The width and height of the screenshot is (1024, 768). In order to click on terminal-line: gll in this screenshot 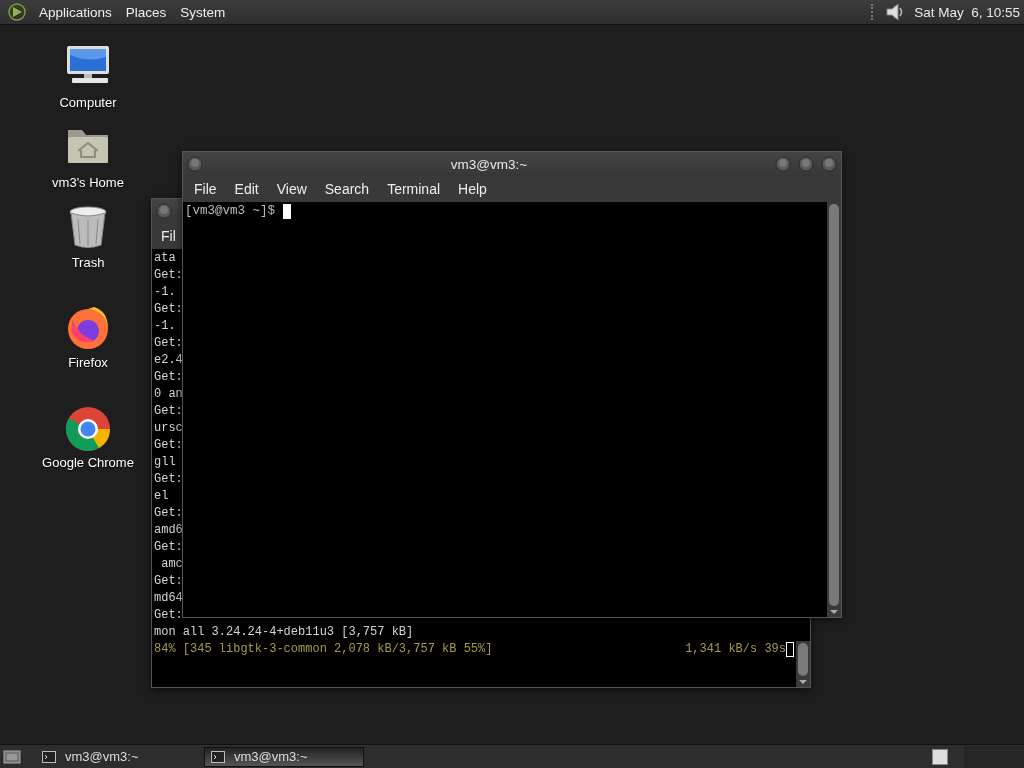, I will do `click(165, 462)`.